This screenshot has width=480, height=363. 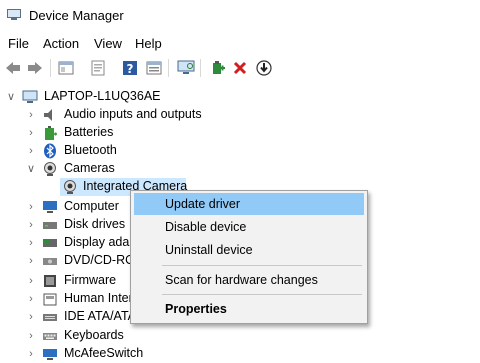 What do you see at coordinates (206, 227) in the screenshot?
I see `menu-item-label: Disable device` at bounding box center [206, 227].